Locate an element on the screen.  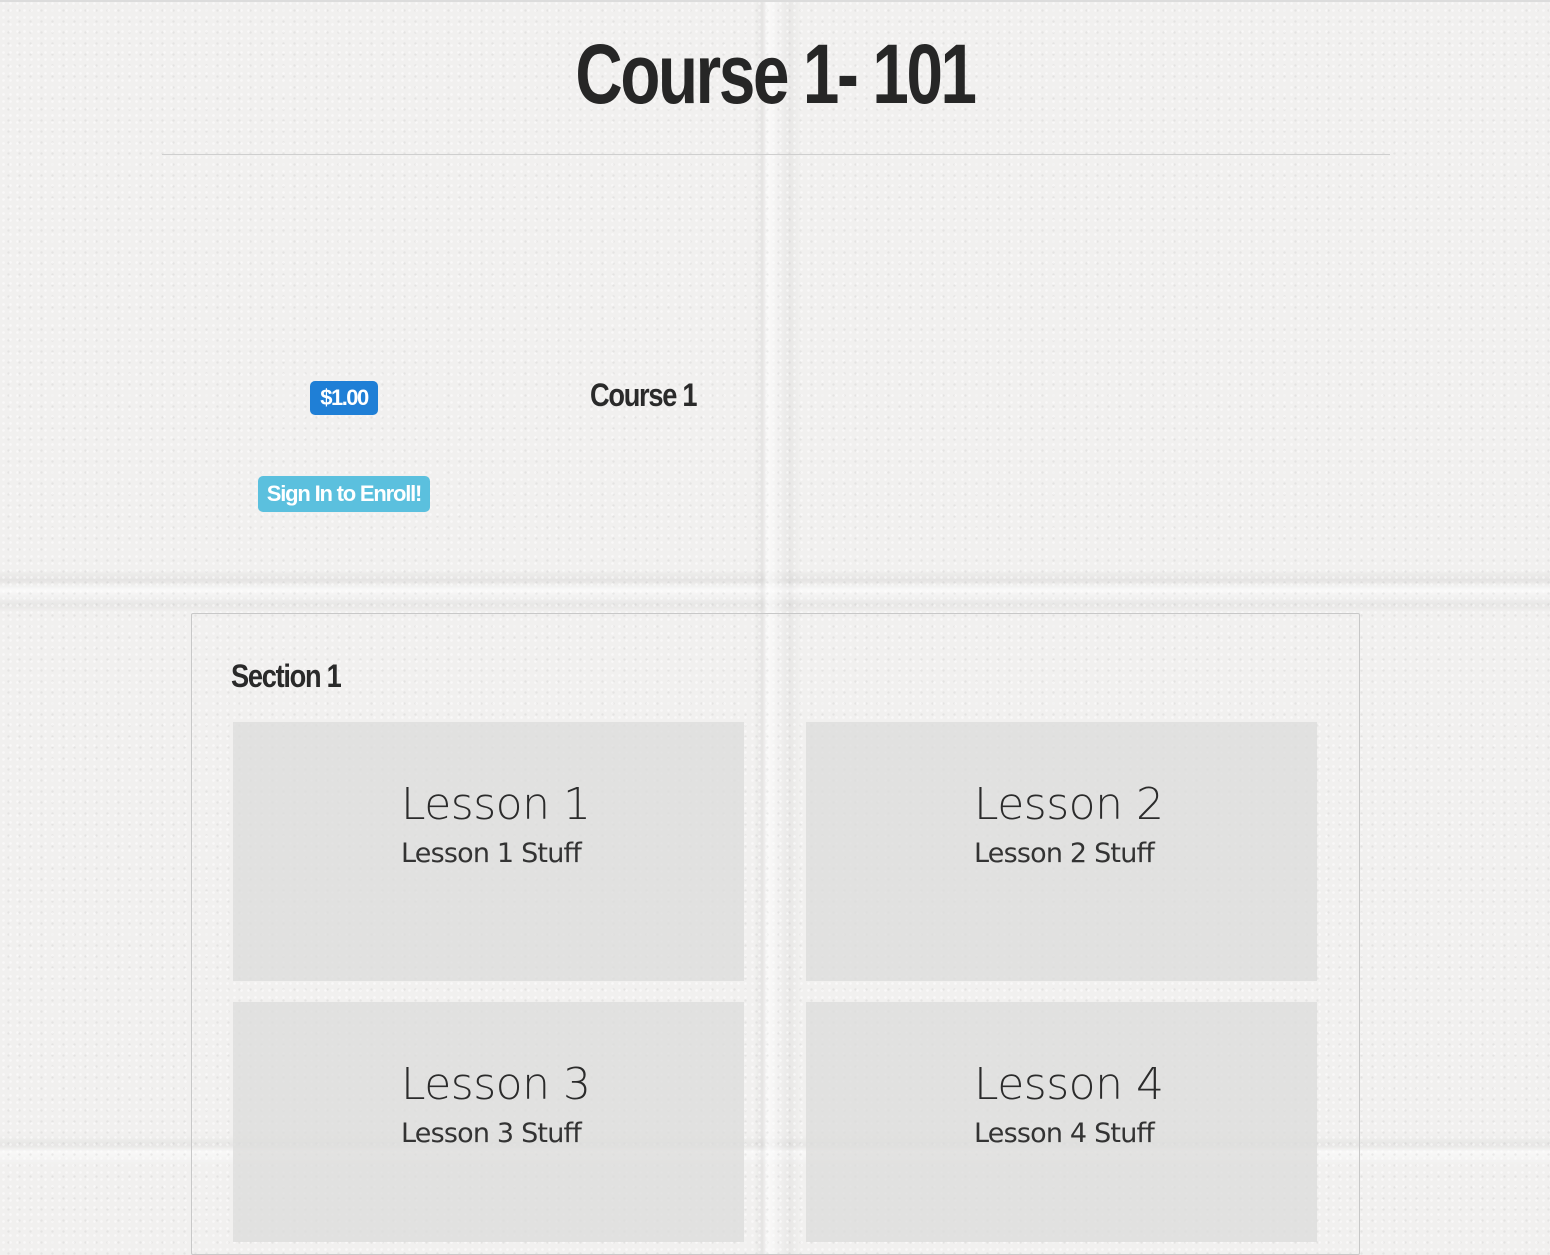
lesson-card-4: Lesson 4 Lesson 4 Stuff is located at coordinates (1061, 1122).